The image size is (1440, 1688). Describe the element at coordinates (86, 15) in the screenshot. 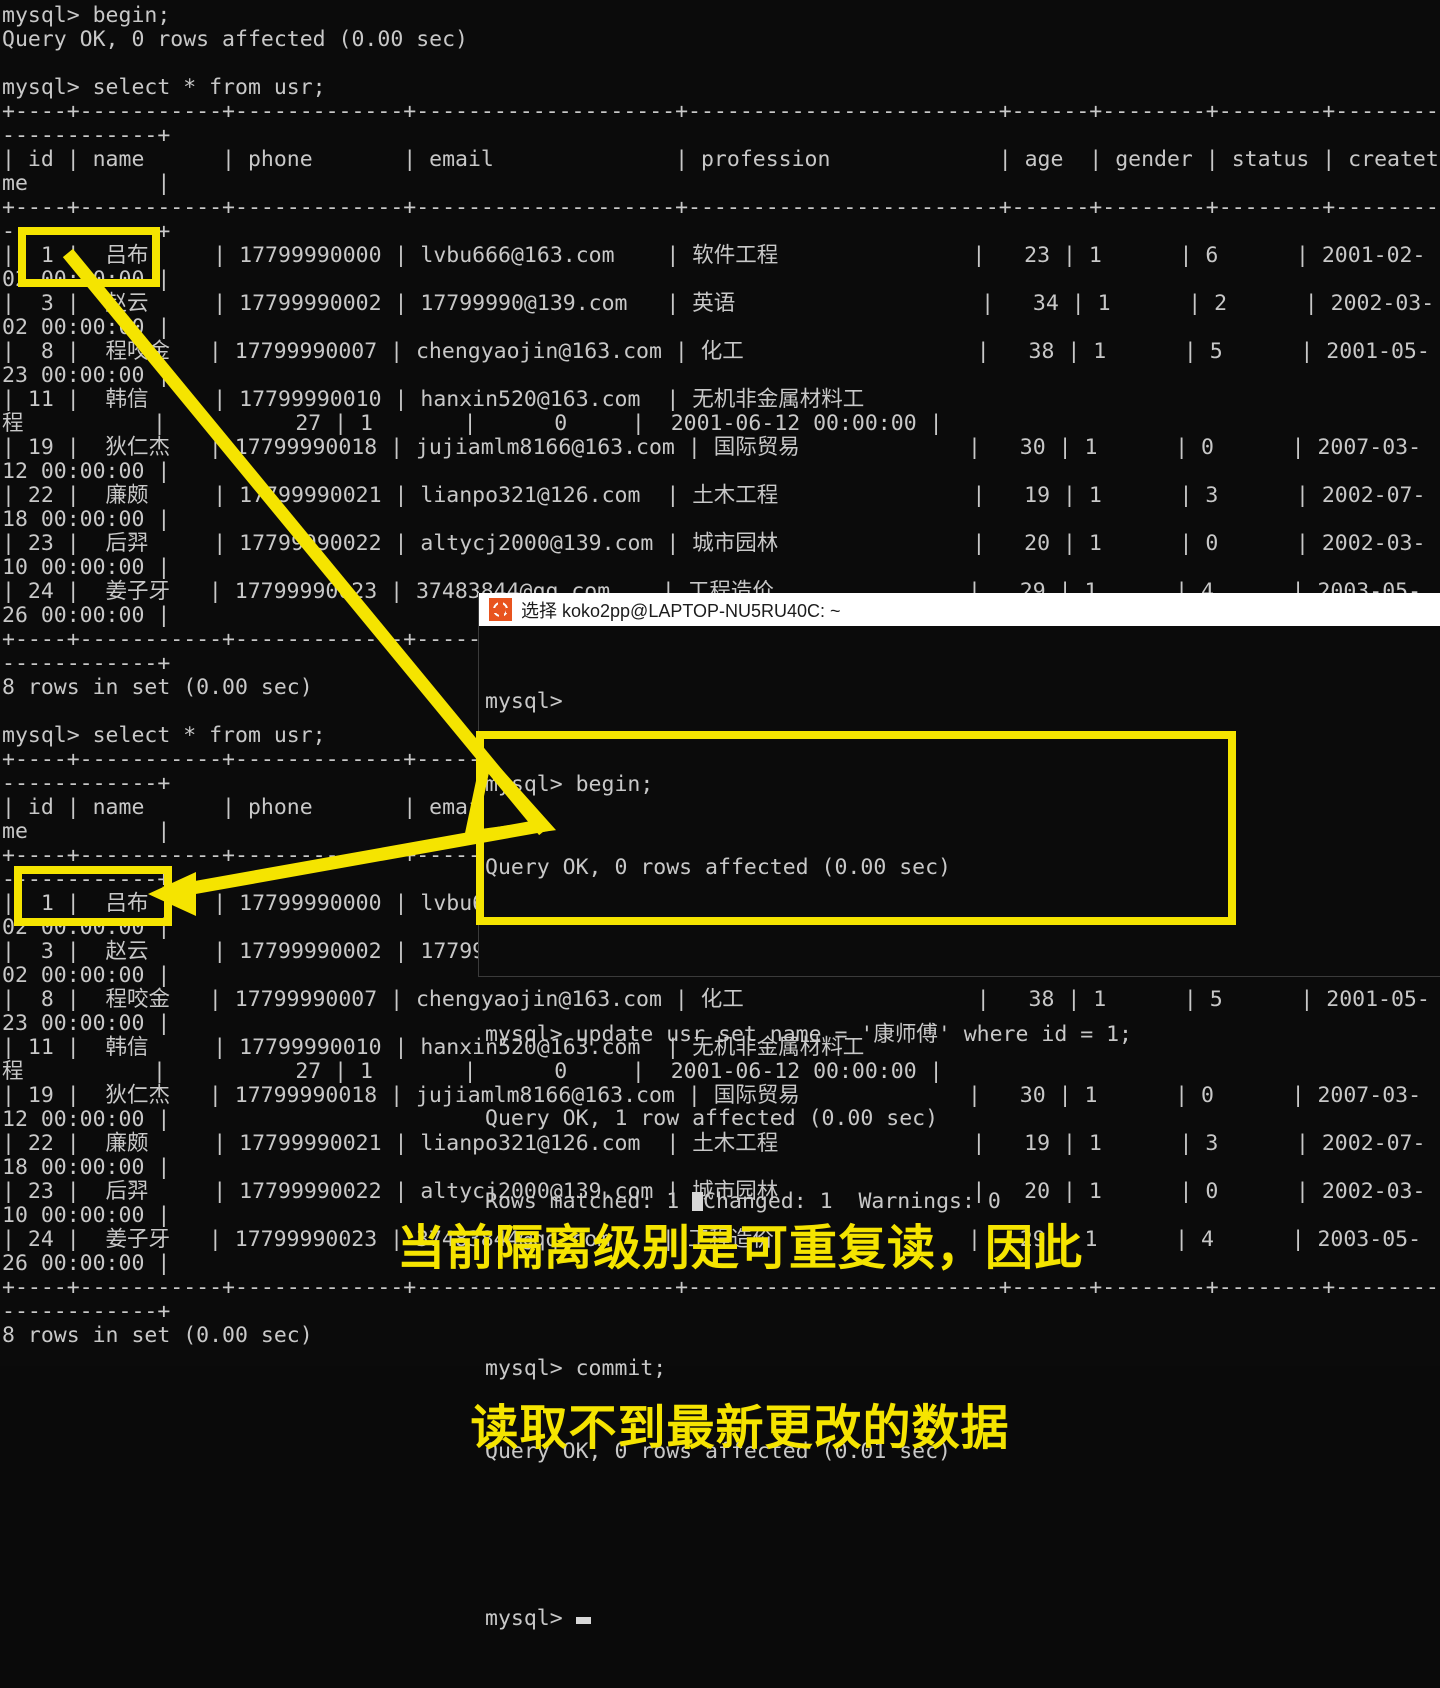

I see `terminal-line: mysql> begin;` at that location.